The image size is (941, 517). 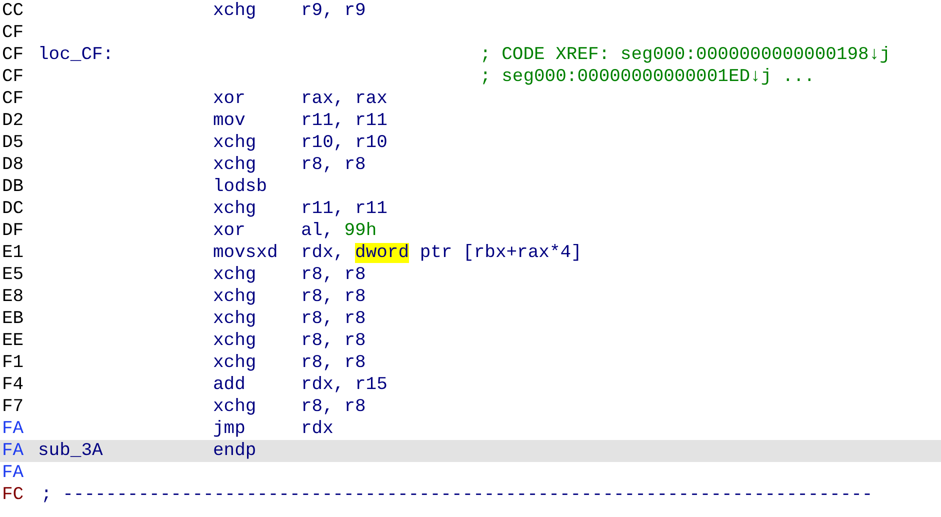 What do you see at coordinates (344, 385) in the screenshot?
I see `operands: rdx, r15` at bounding box center [344, 385].